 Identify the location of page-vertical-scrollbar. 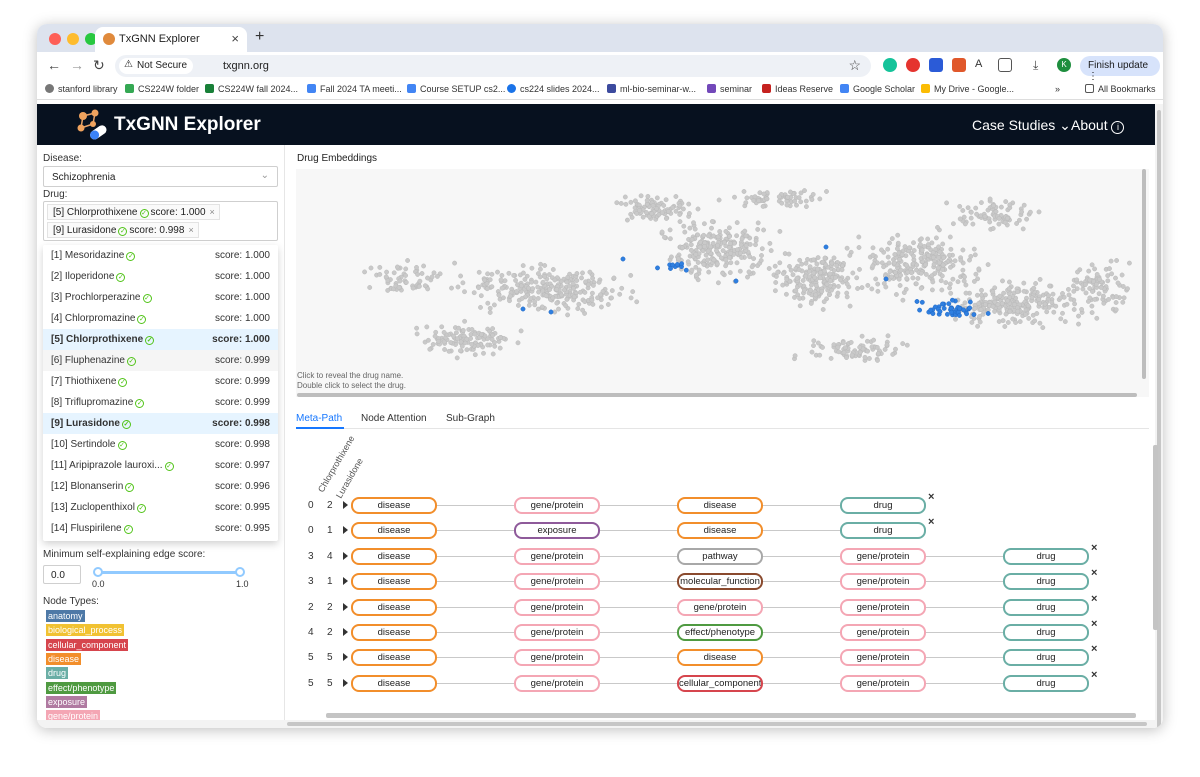
(1159, 416).